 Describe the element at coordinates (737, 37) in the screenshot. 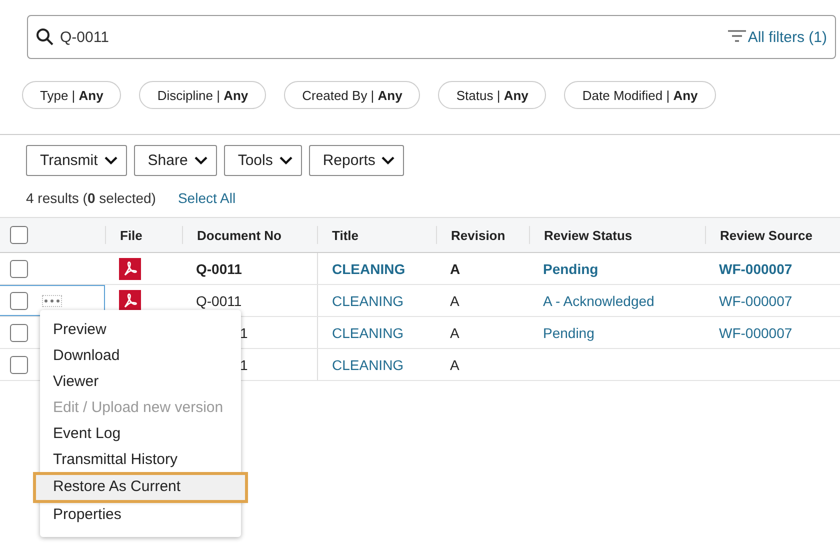

I see `filter-icon` at that location.